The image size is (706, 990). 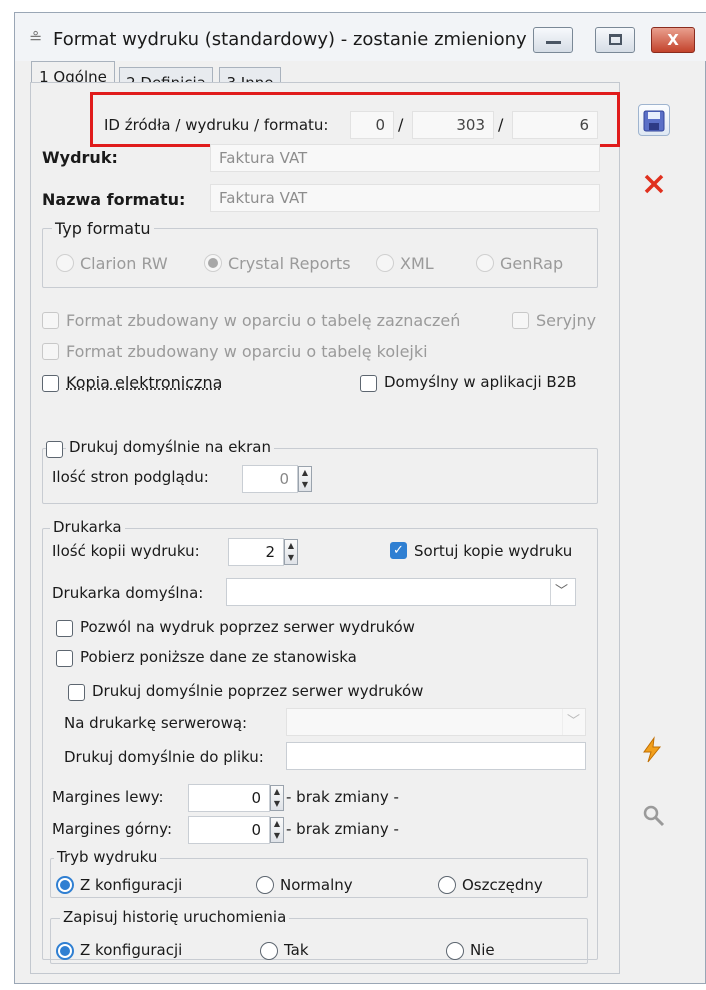 I want to click on lightning-button, so click(x=652, y=750).